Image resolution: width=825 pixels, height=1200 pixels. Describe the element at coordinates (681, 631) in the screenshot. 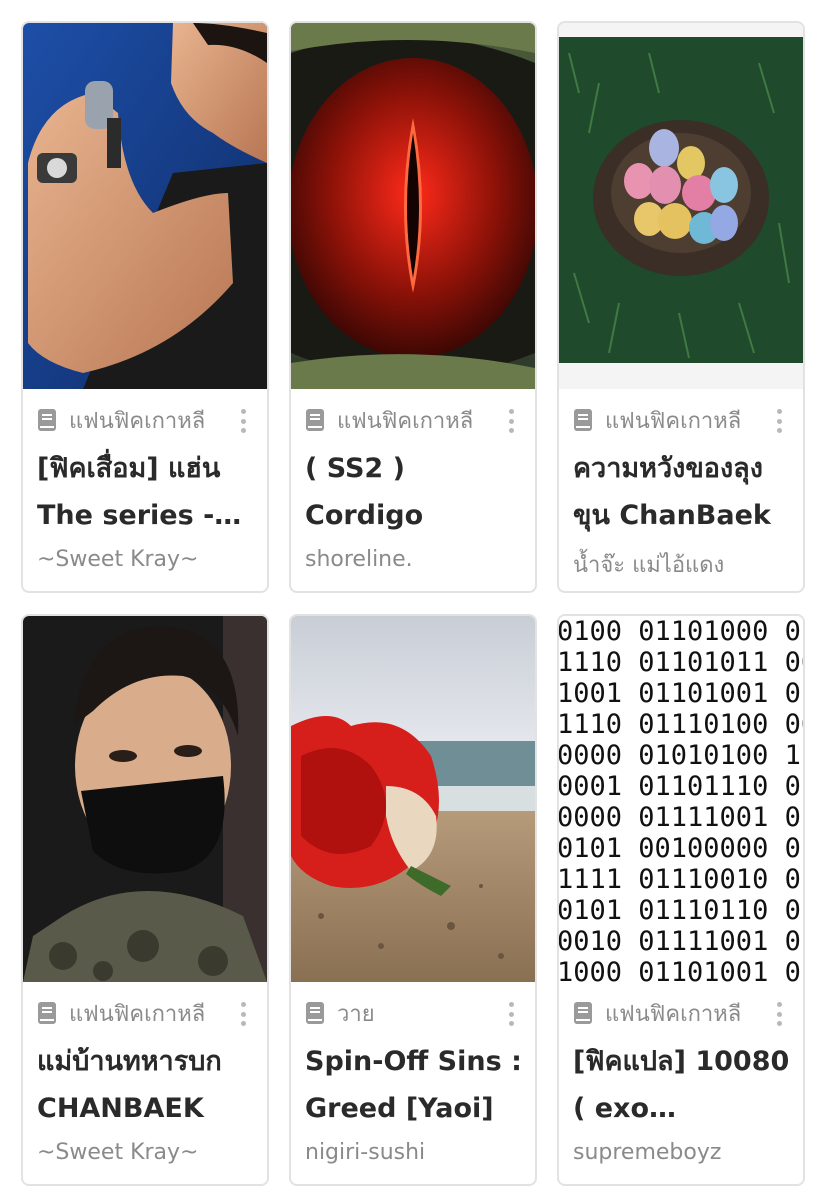

I see `binary-line: 0100 01101000 0110` at that location.